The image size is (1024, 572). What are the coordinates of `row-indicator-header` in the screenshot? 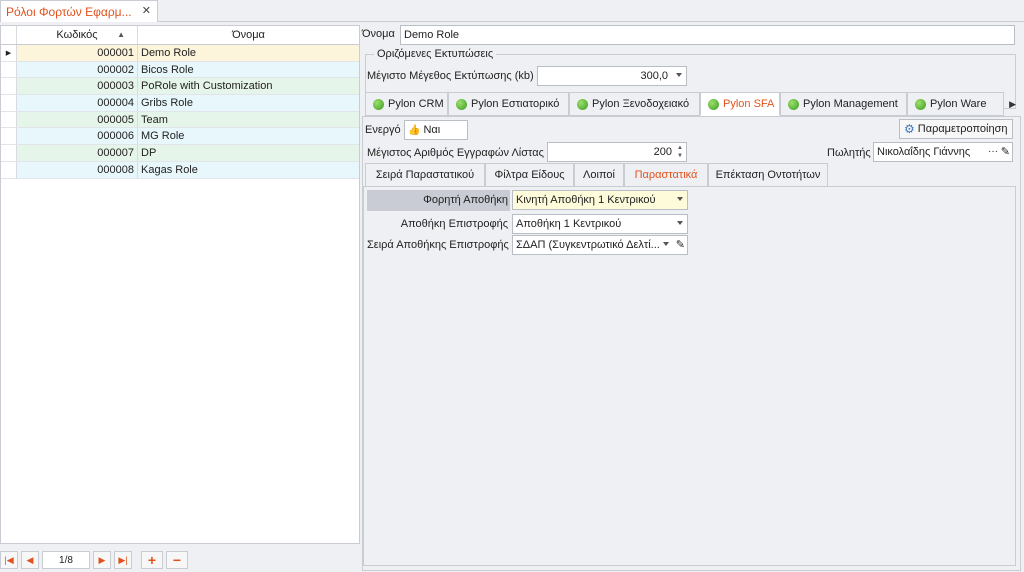 It's located at (9, 35).